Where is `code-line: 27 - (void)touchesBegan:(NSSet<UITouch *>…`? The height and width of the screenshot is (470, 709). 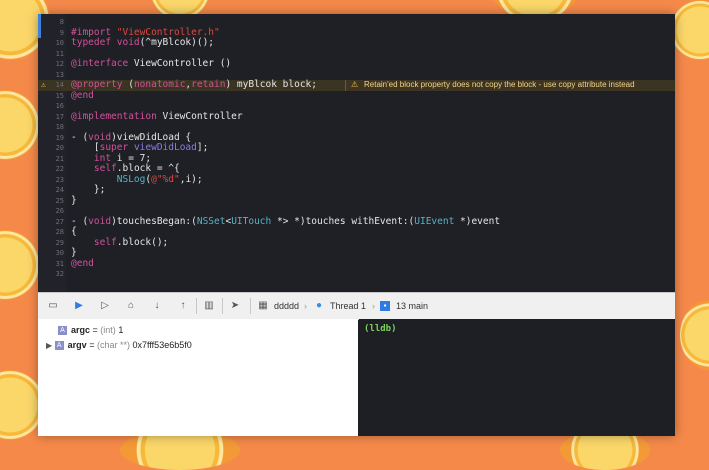 code-line: 27 - (void)touchesBegan:(NSSet<UITouch *>… is located at coordinates (356, 221).